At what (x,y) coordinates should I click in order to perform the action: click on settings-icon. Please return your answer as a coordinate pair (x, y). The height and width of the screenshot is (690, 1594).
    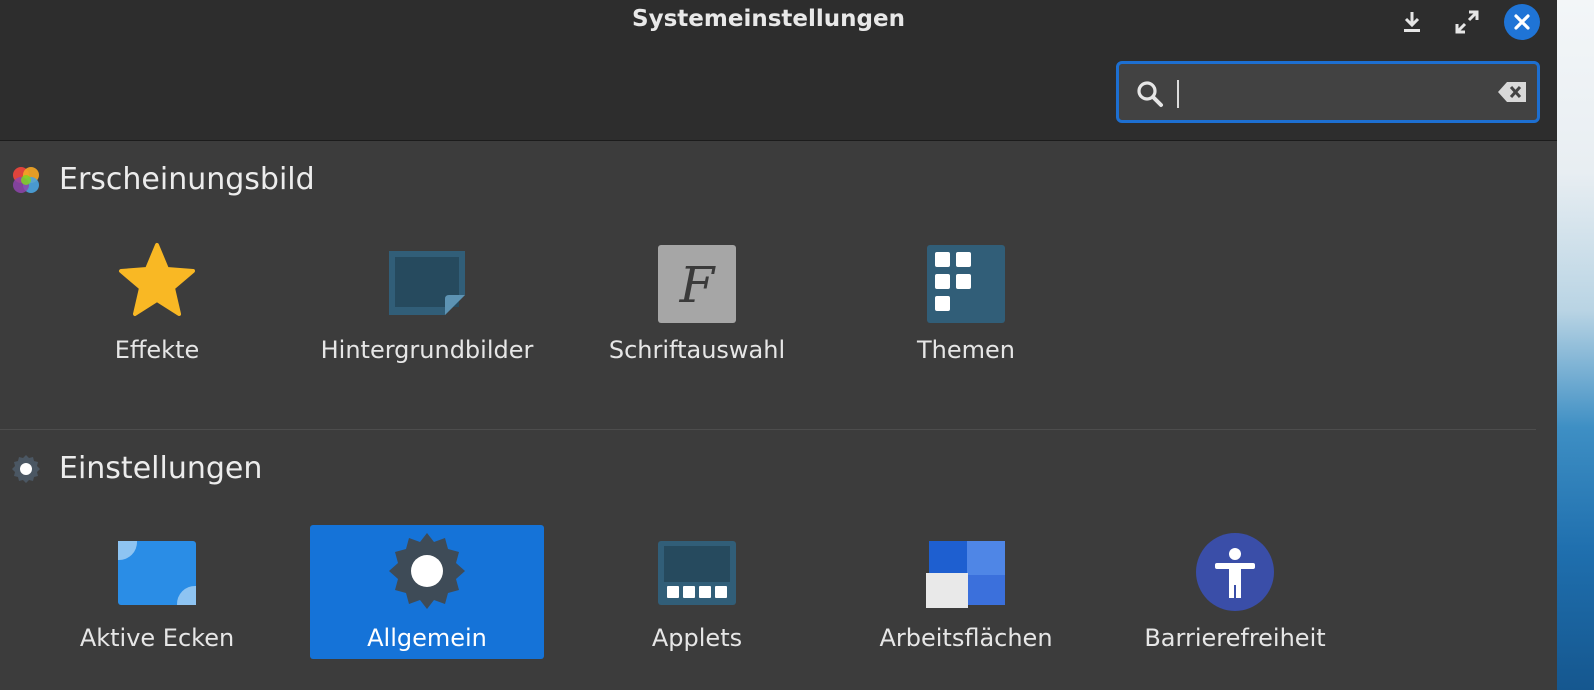
    Looking at the image, I should click on (26, 469).